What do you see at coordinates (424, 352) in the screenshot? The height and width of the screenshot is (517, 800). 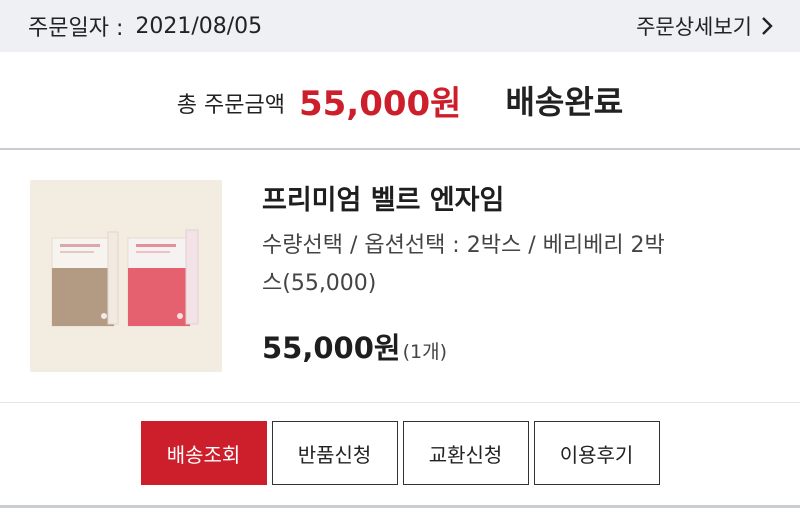 I see `product-quantity: (1개)` at bounding box center [424, 352].